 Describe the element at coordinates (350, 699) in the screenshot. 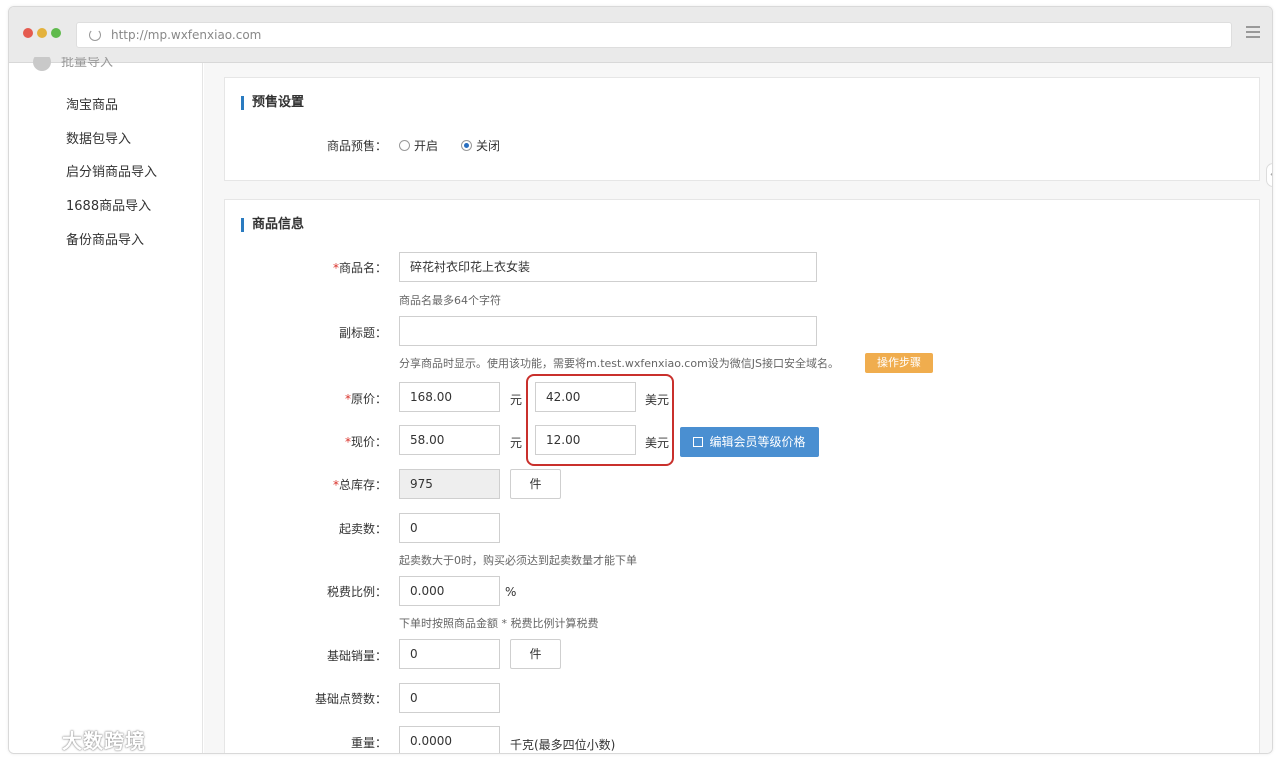

I see `base-likes-label: 基础点赞数：` at that location.